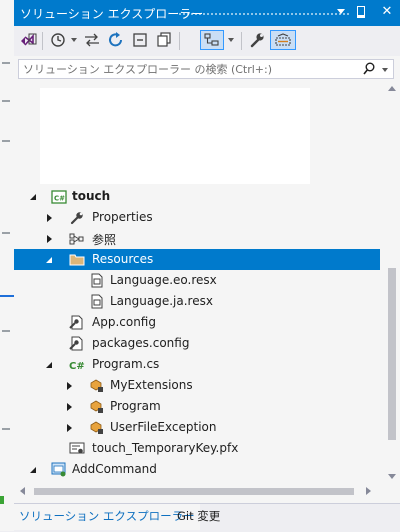  Describe the element at coordinates (194, 491) in the screenshot. I see `horizontal-scroll-thumb` at that location.